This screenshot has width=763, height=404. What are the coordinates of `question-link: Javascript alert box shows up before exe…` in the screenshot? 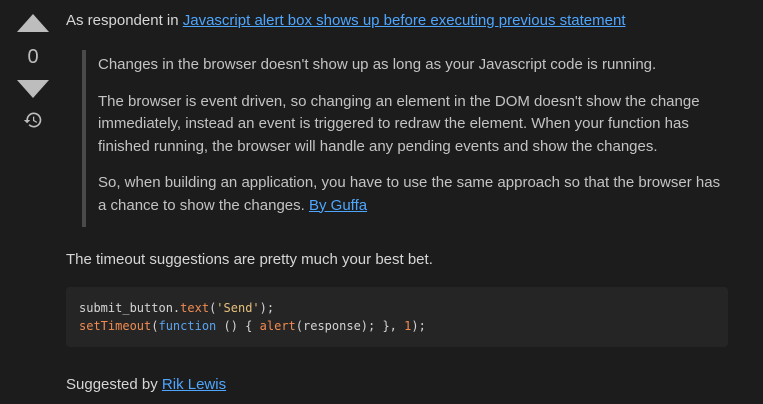 It's located at (404, 20).